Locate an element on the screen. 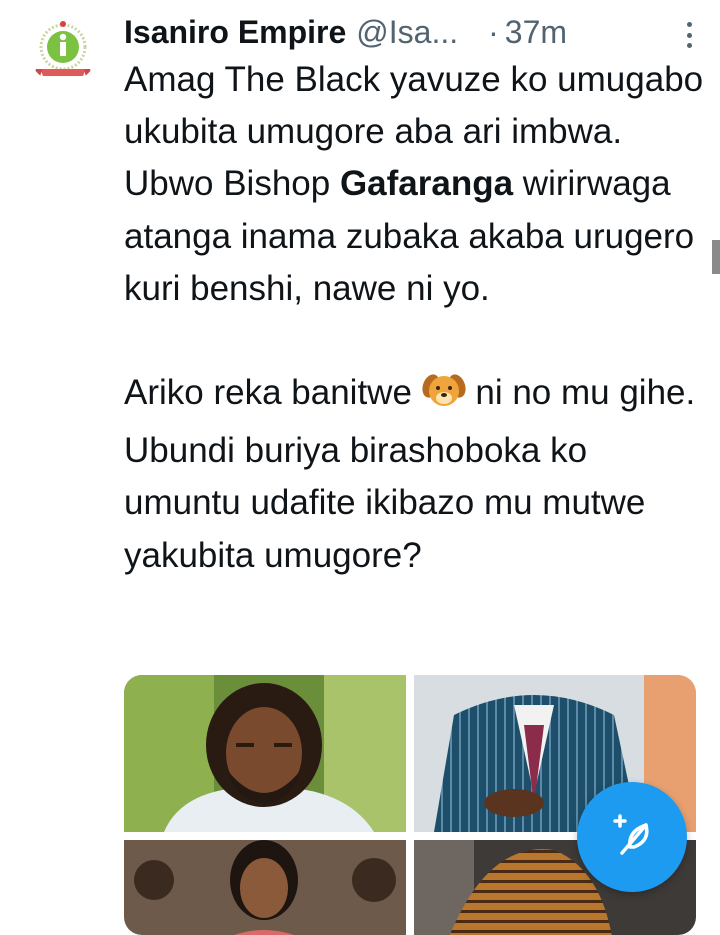 Image resolution: width=720 pixels, height=935 pixels. dog-face-icon is located at coordinates (444, 397).